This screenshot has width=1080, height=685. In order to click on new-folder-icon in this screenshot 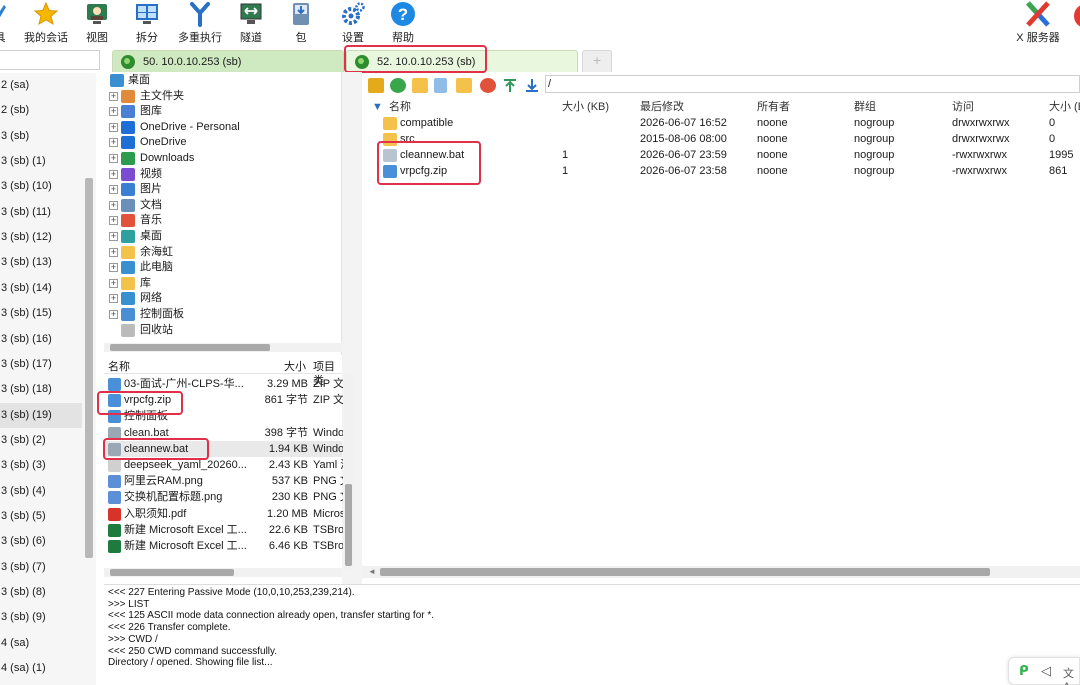, I will do `click(420, 85)`.